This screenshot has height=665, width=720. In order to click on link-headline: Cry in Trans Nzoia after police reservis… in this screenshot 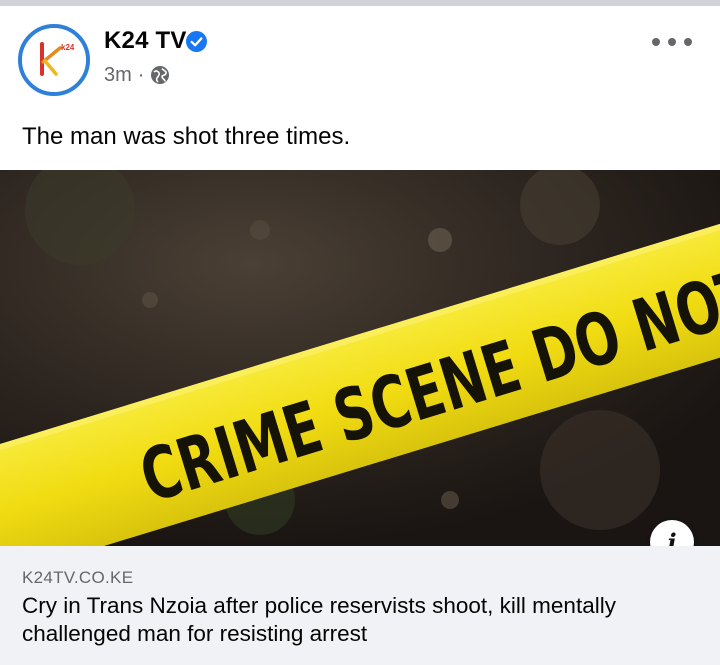, I will do `click(367, 620)`.